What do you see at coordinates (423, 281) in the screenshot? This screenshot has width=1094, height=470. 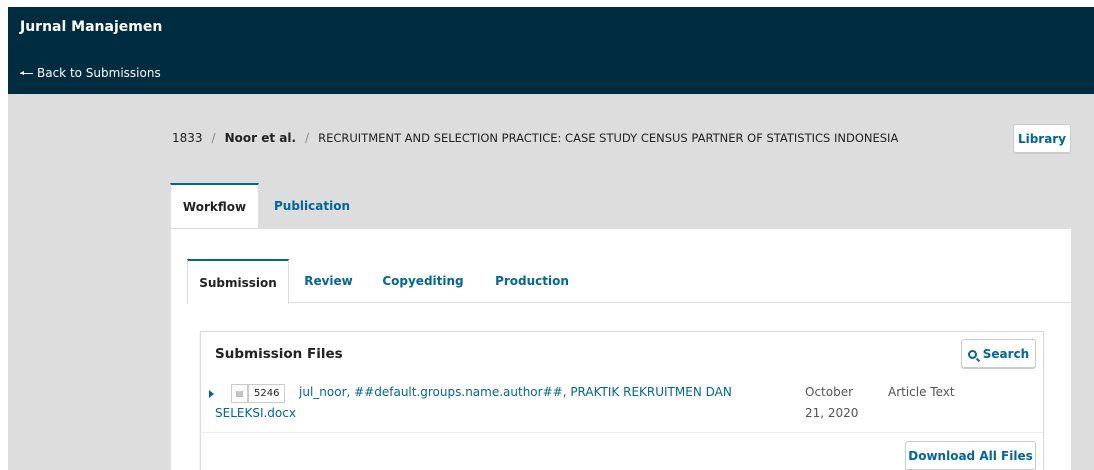 I see `subtab-copyediting: Copyediting` at bounding box center [423, 281].